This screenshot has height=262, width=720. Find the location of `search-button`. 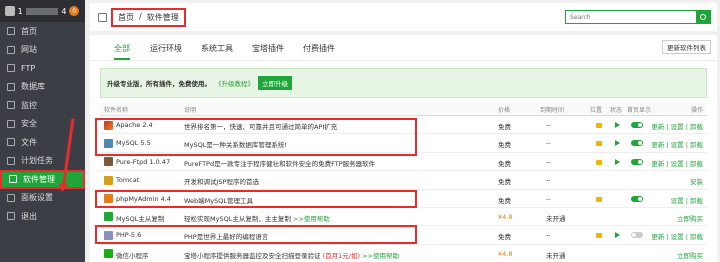

search-button is located at coordinates (703, 17).